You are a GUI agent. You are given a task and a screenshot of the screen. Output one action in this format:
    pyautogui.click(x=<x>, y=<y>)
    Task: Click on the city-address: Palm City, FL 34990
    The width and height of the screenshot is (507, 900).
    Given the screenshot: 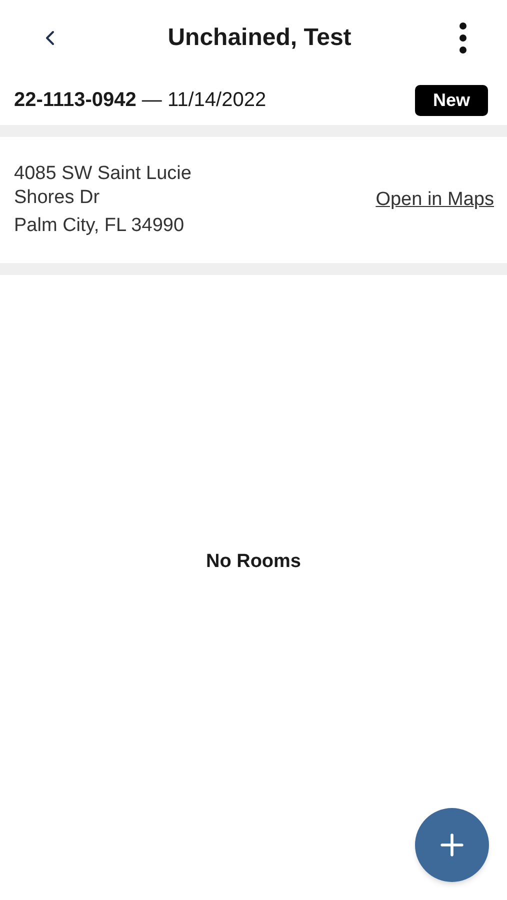 What is the action you would take?
    pyautogui.click(x=100, y=226)
    